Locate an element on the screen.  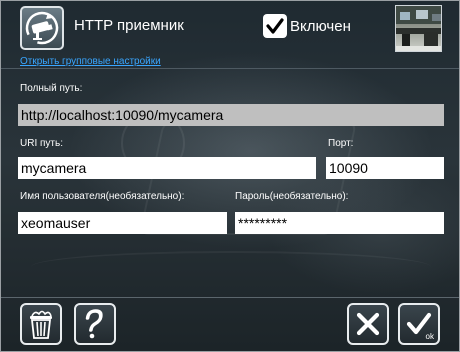
uri-path-field is located at coordinates (167, 168).